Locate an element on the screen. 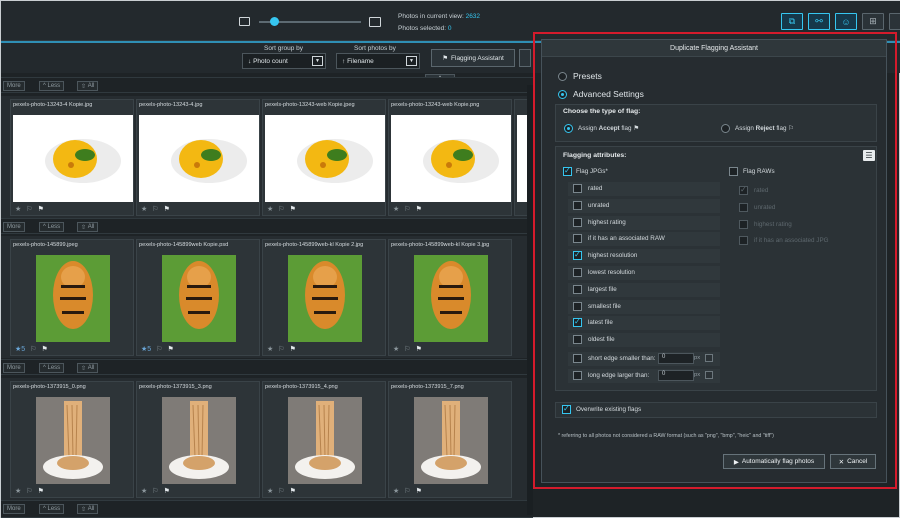 This screenshot has width=900, height=518. duplicates-view-button: ⧉ is located at coordinates (792, 21).